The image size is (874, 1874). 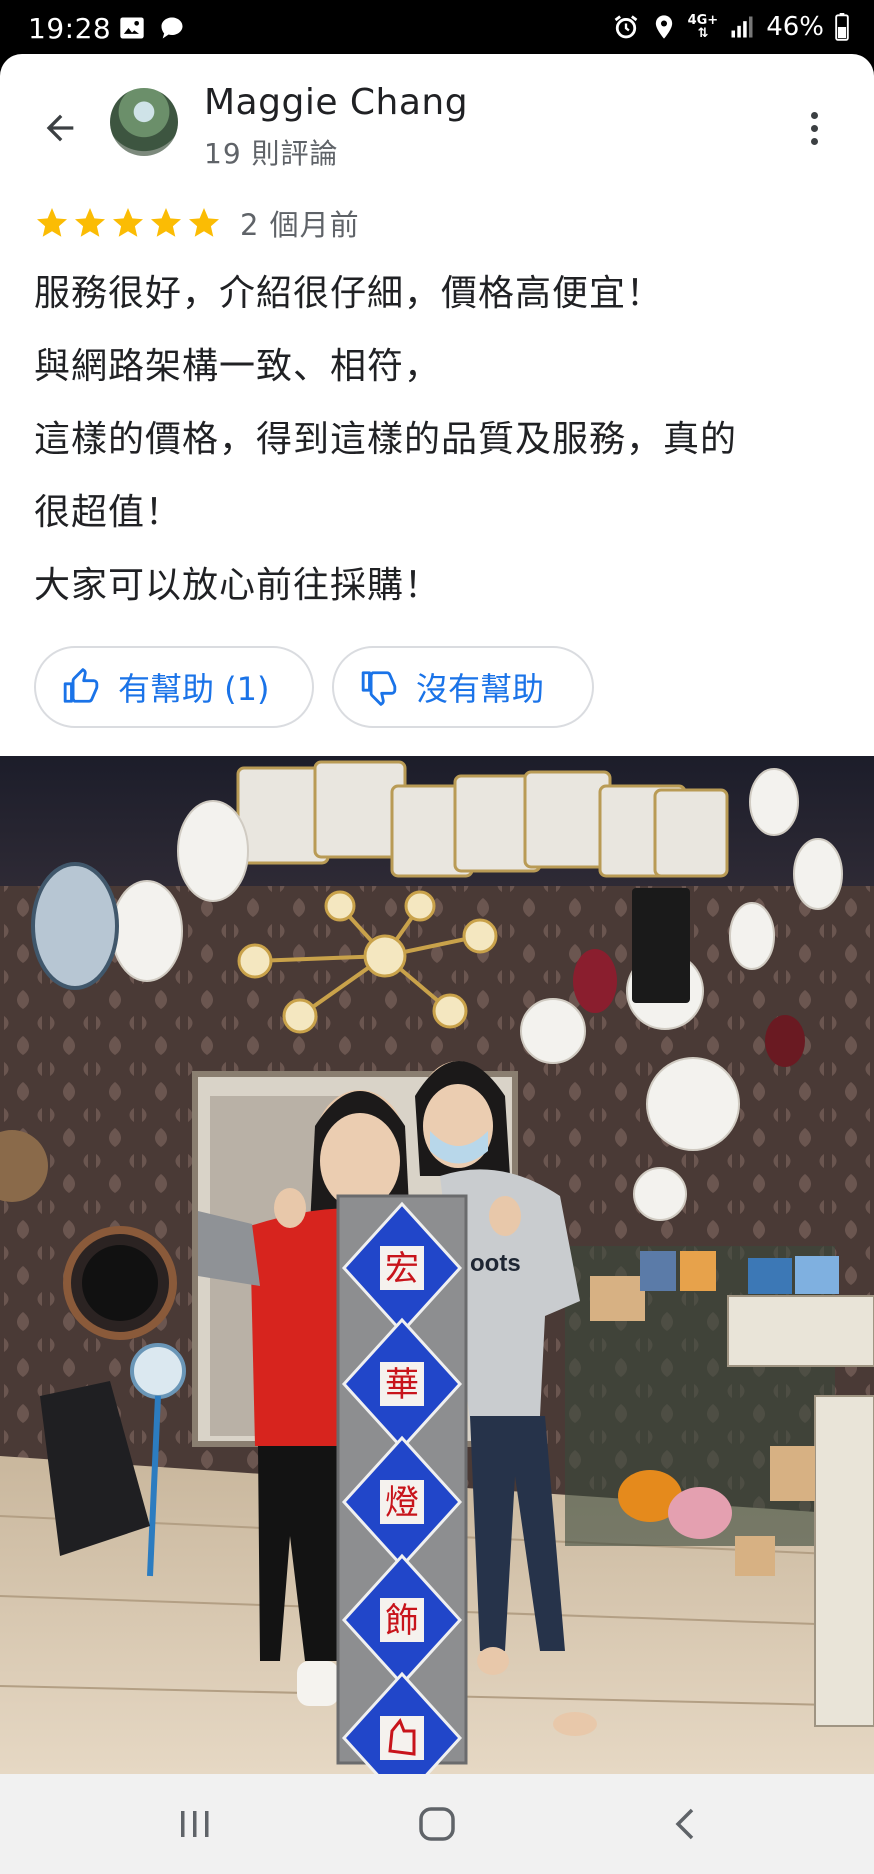 What do you see at coordinates (336, 102) in the screenshot?
I see `reviewer-name: Maggie Chang` at bounding box center [336, 102].